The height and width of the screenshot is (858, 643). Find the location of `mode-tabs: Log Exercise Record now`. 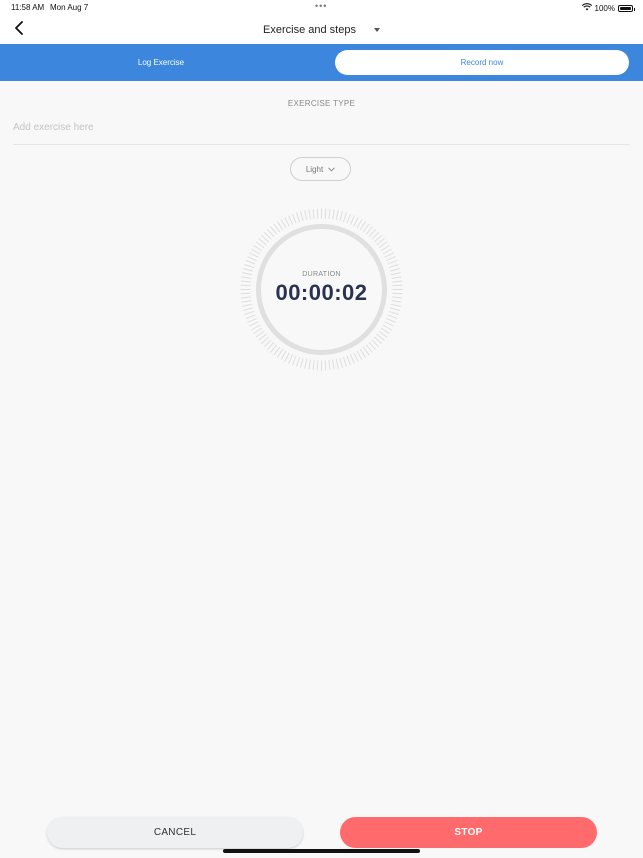

mode-tabs: Log Exercise Record now is located at coordinates (321, 62).